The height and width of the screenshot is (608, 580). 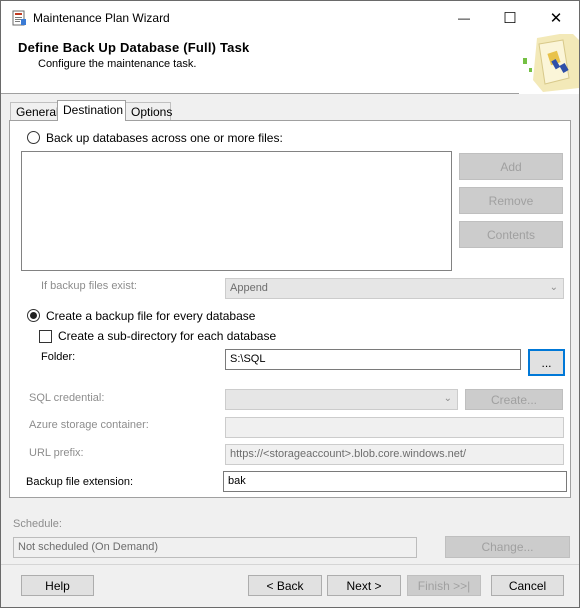 I want to click on window-title: Maintenance Plan Wizard, so click(x=101, y=18).